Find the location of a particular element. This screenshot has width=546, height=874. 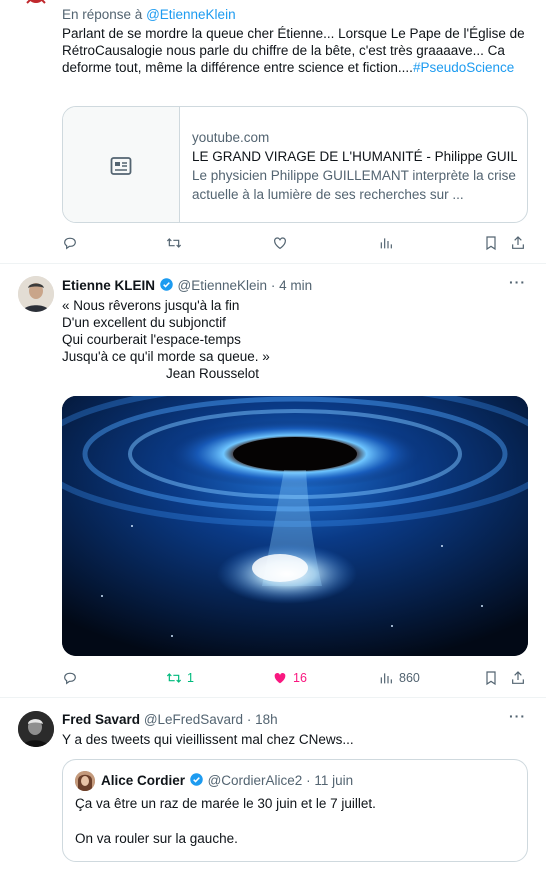

tweet-actions is located at coordinates (297, 243).